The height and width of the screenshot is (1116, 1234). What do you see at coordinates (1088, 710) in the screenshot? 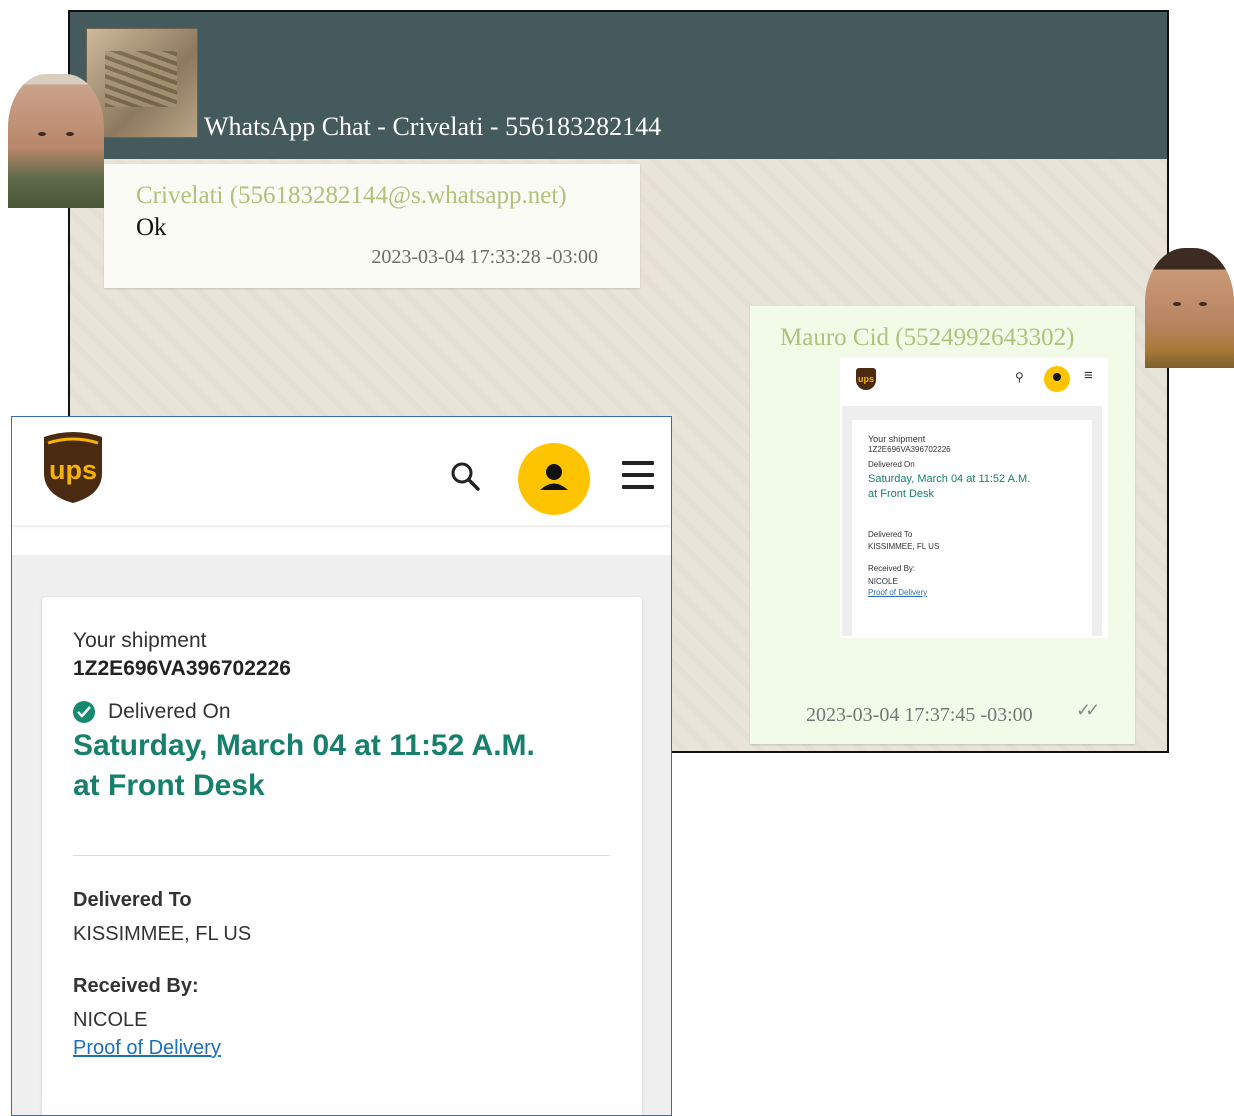
I see `read-receipt-icon: ✓✓` at bounding box center [1088, 710].